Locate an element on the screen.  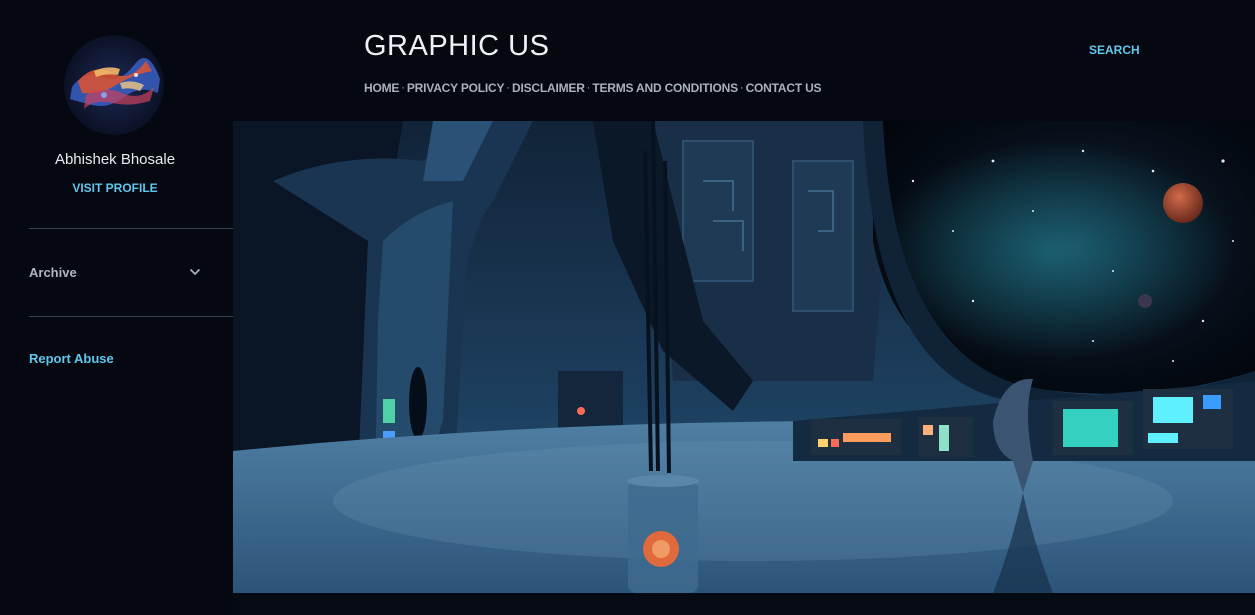
avatar is located at coordinates (114, 85).